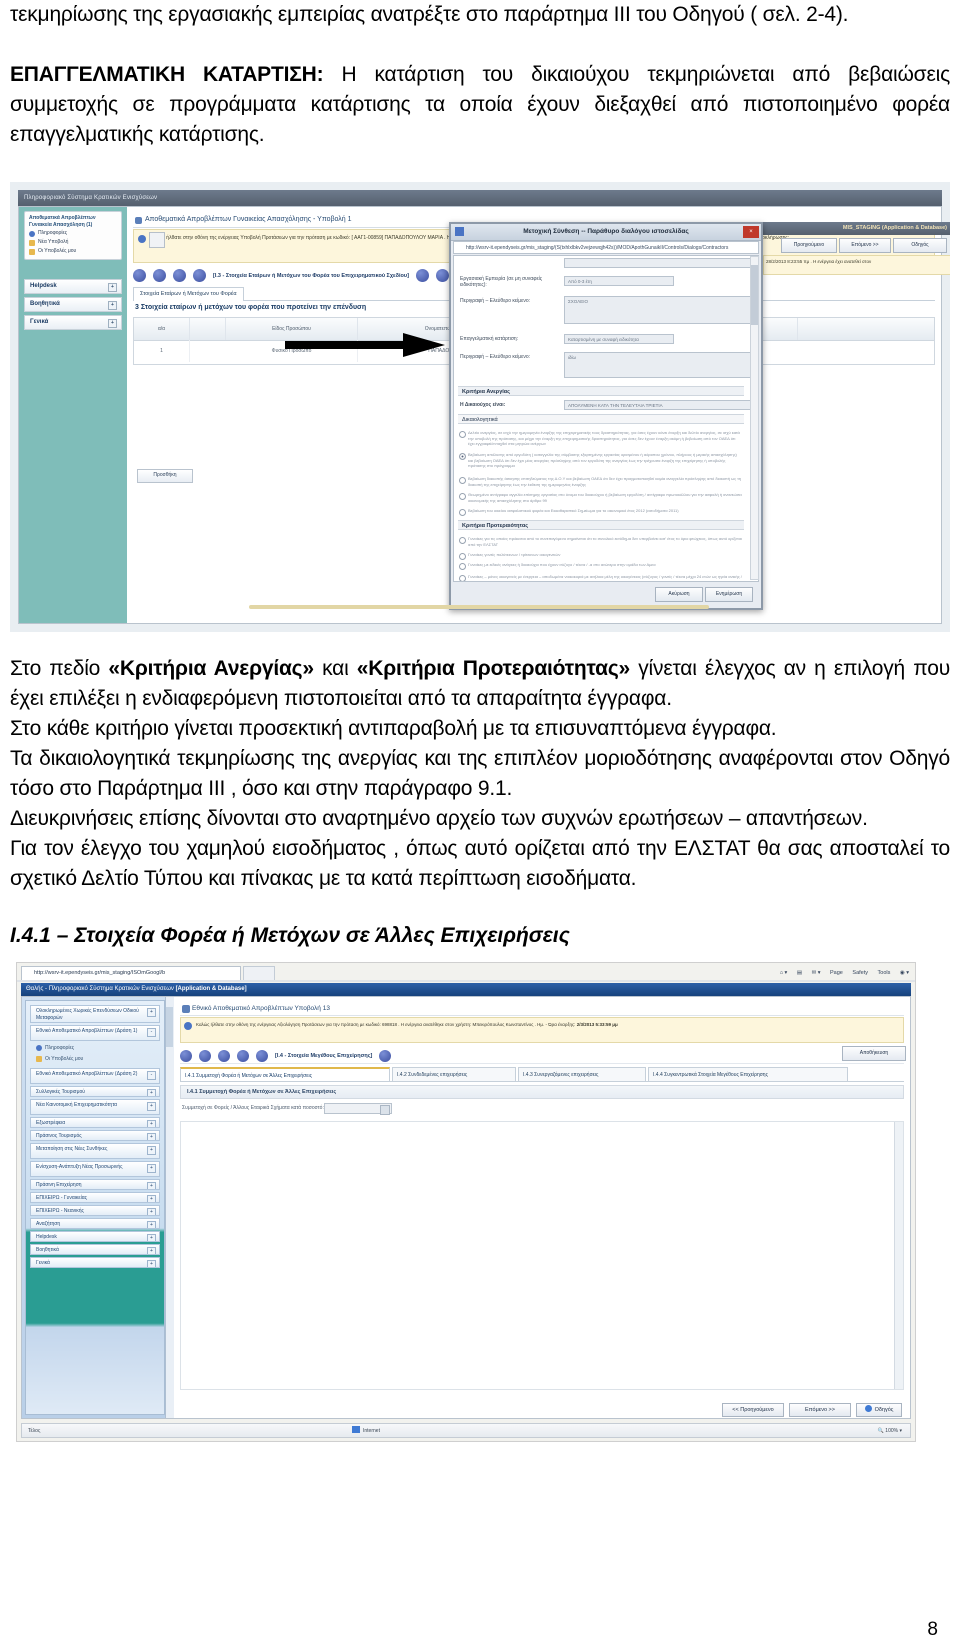 This screenshot has height=1649, width=960. What do you see at coordinates (385, 1110) in the screenshot?
I see `chevron-down-icon` at bounding box center [385, 1110].